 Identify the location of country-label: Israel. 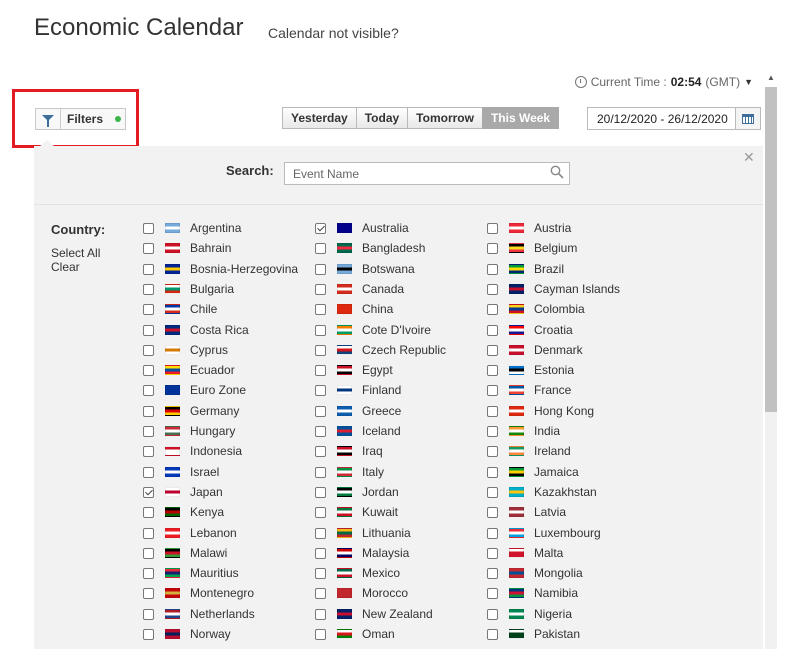
(204, 472).